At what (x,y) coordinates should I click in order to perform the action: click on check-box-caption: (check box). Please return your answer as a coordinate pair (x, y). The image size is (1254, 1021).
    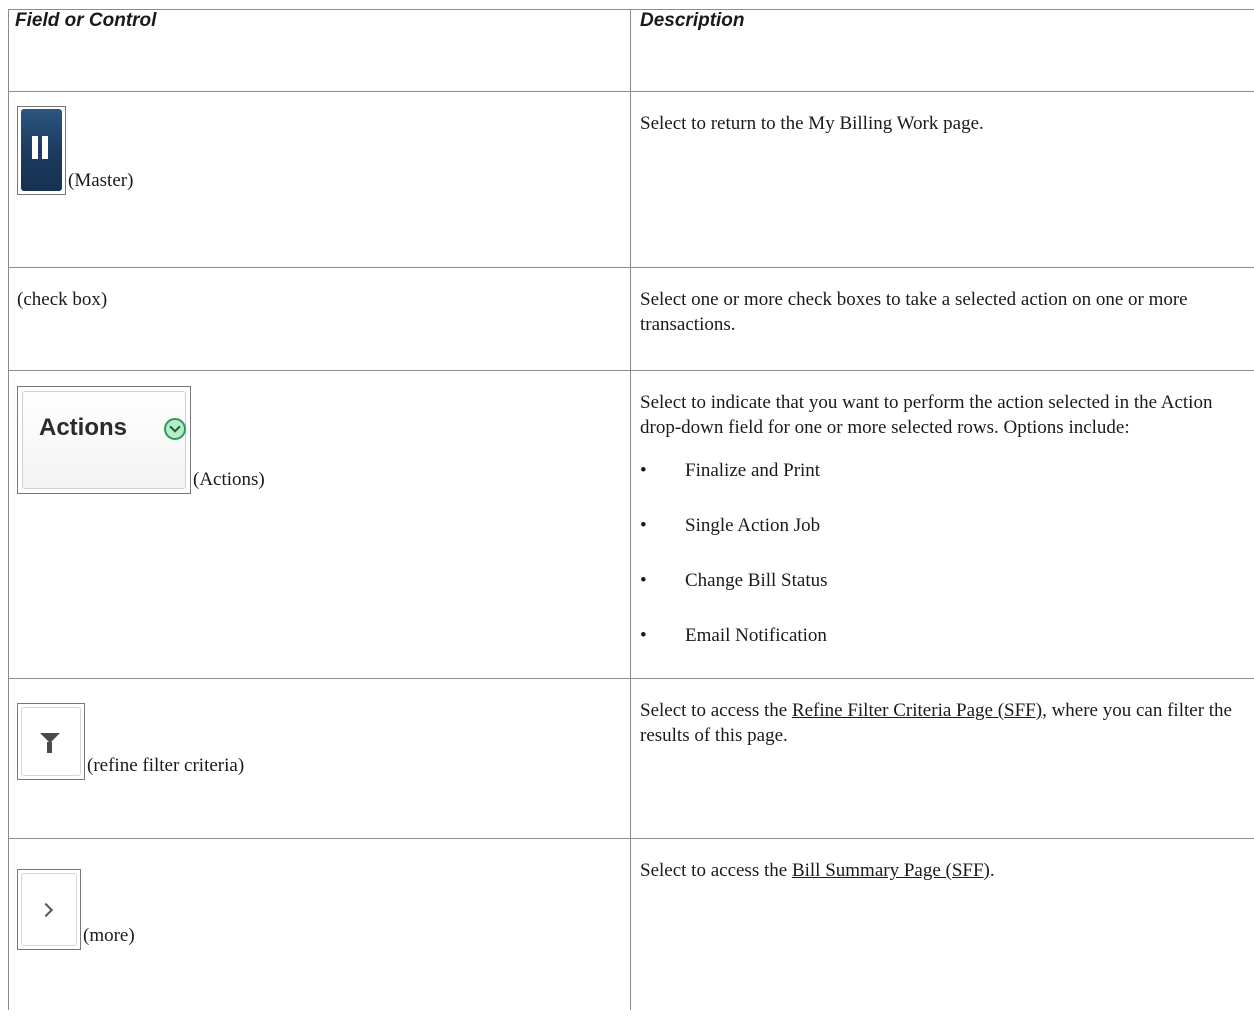
    Looking at the image, I should click on (62, 299).